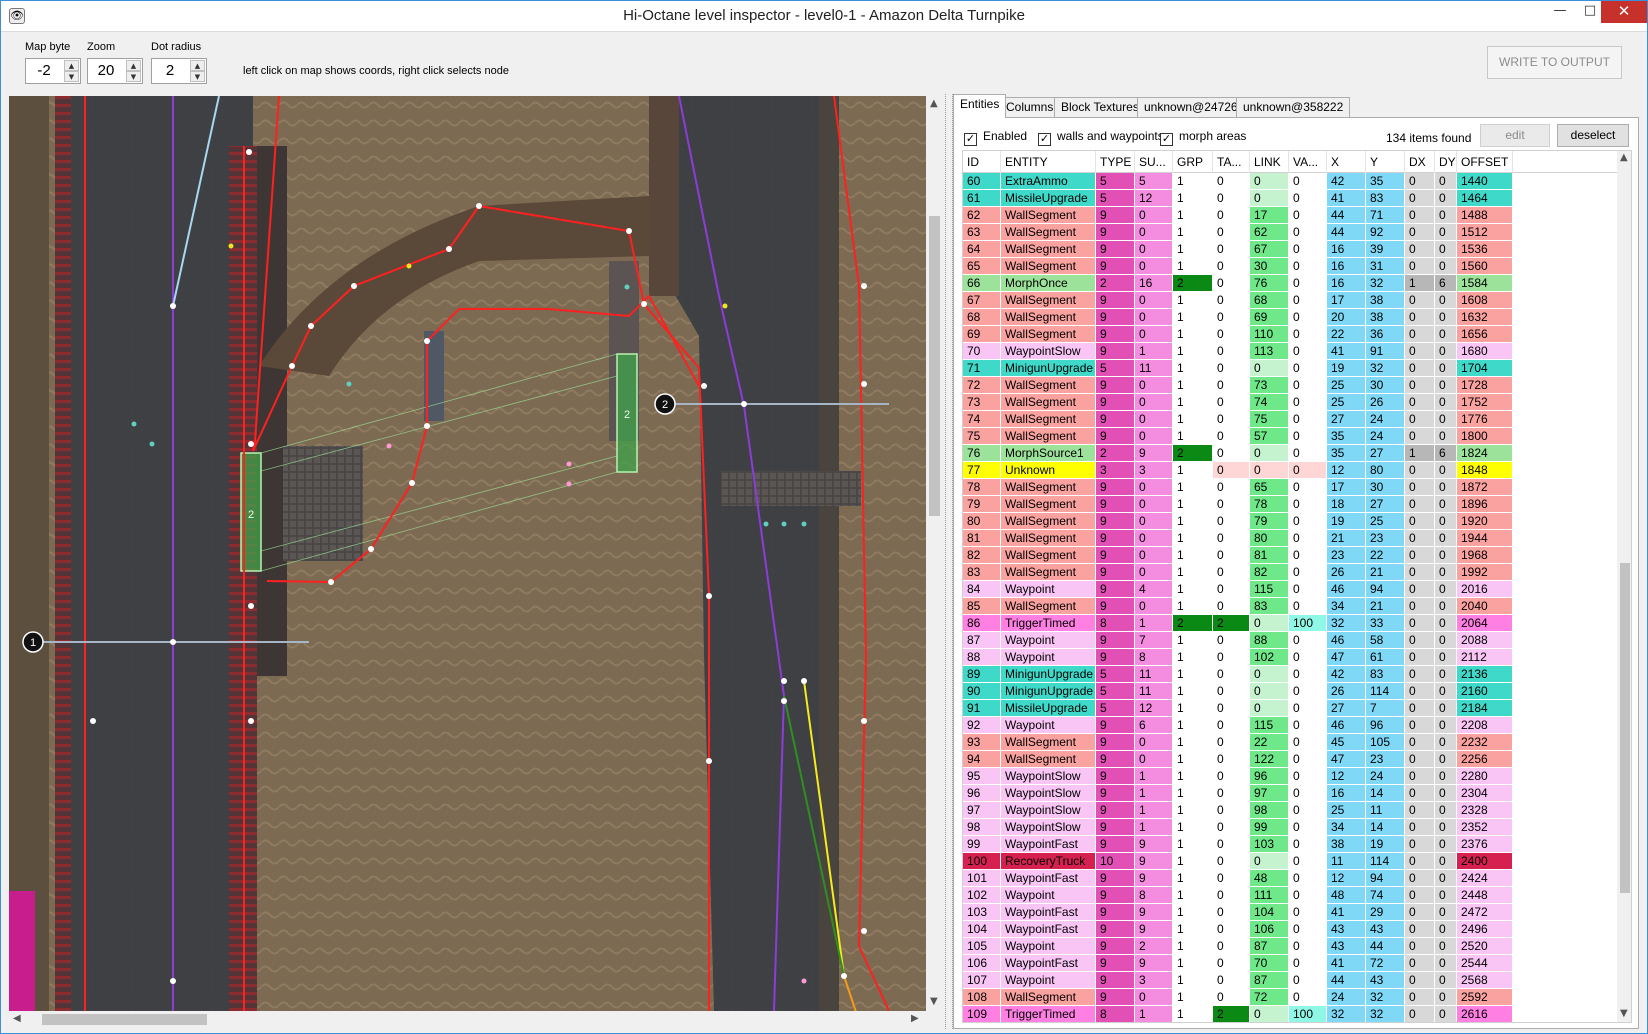 The height and width of the screenshot is (1034, 1648). What do you see at coordinates (1293, 317) in the screenshot?
I see `table-row: 68 WallSegment 9 0 1 0 69 0 20 38 0 0 1632` at bounding box center [1293, 317].